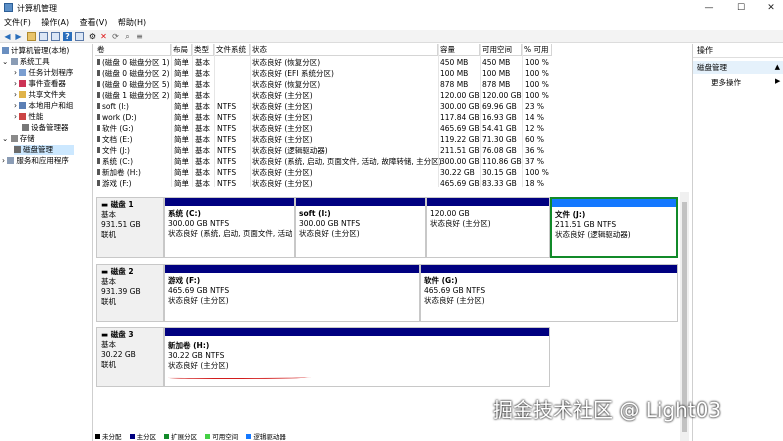 The image size is (783, 441). I want to click on close-button: ✕, so click(771, 8).